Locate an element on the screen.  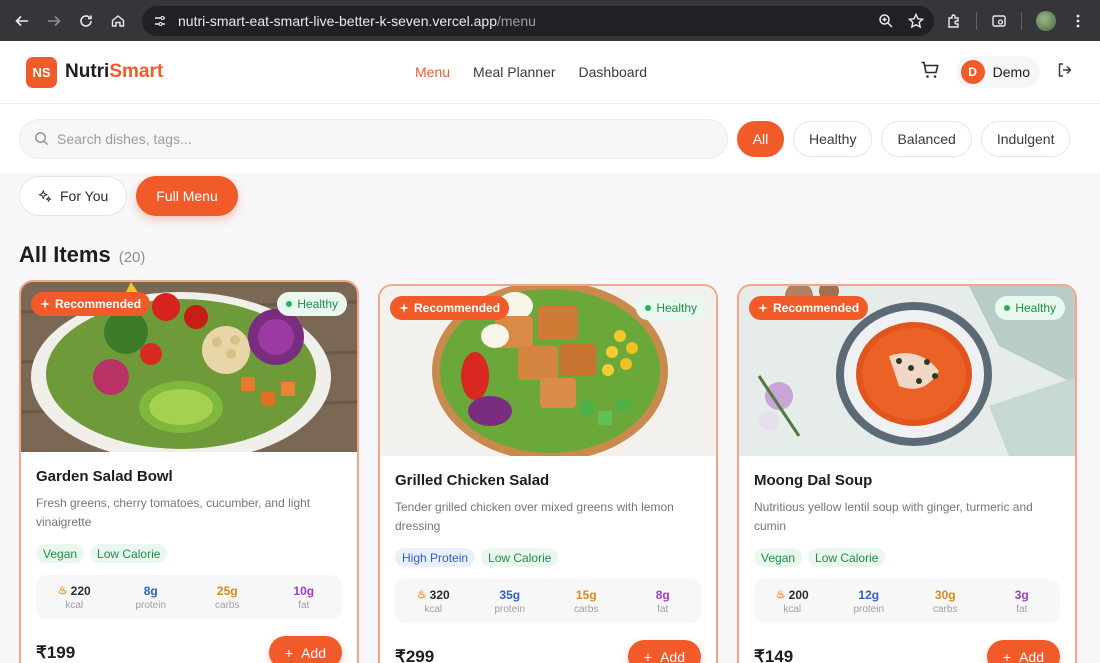
extensions-icon is located at coordinates (954, 21).